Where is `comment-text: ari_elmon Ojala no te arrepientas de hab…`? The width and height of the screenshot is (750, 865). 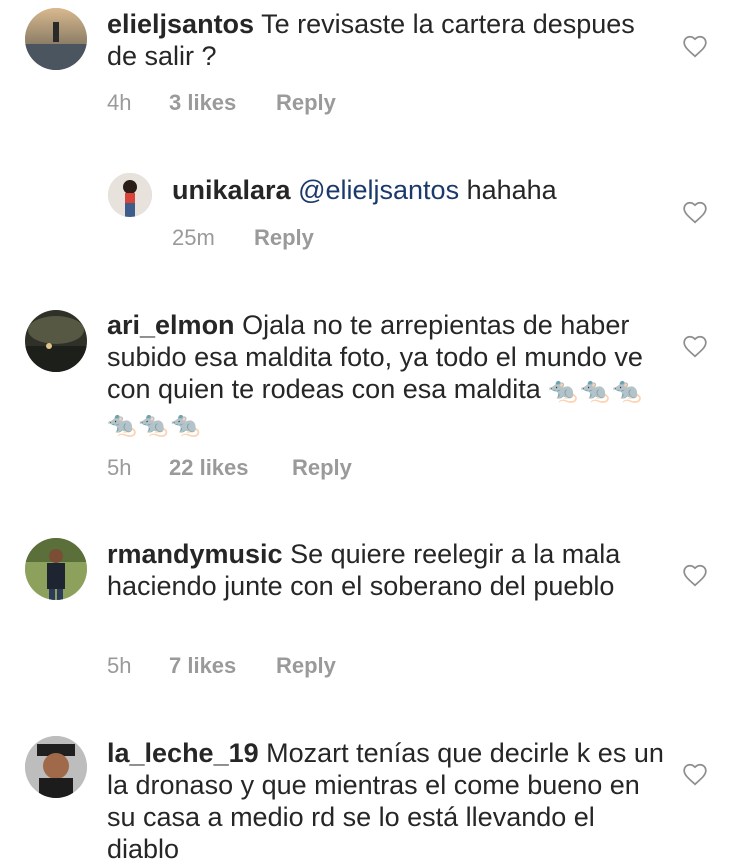 comment-text: ari_elmon Ojala no te arrepientas de hab… is located at coordinates (387, 375).